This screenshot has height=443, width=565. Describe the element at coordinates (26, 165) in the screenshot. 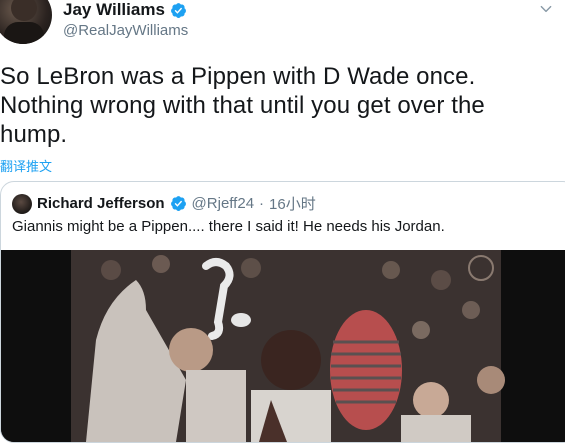

I see `translate-tweet-link: 翻译推文` at that location.